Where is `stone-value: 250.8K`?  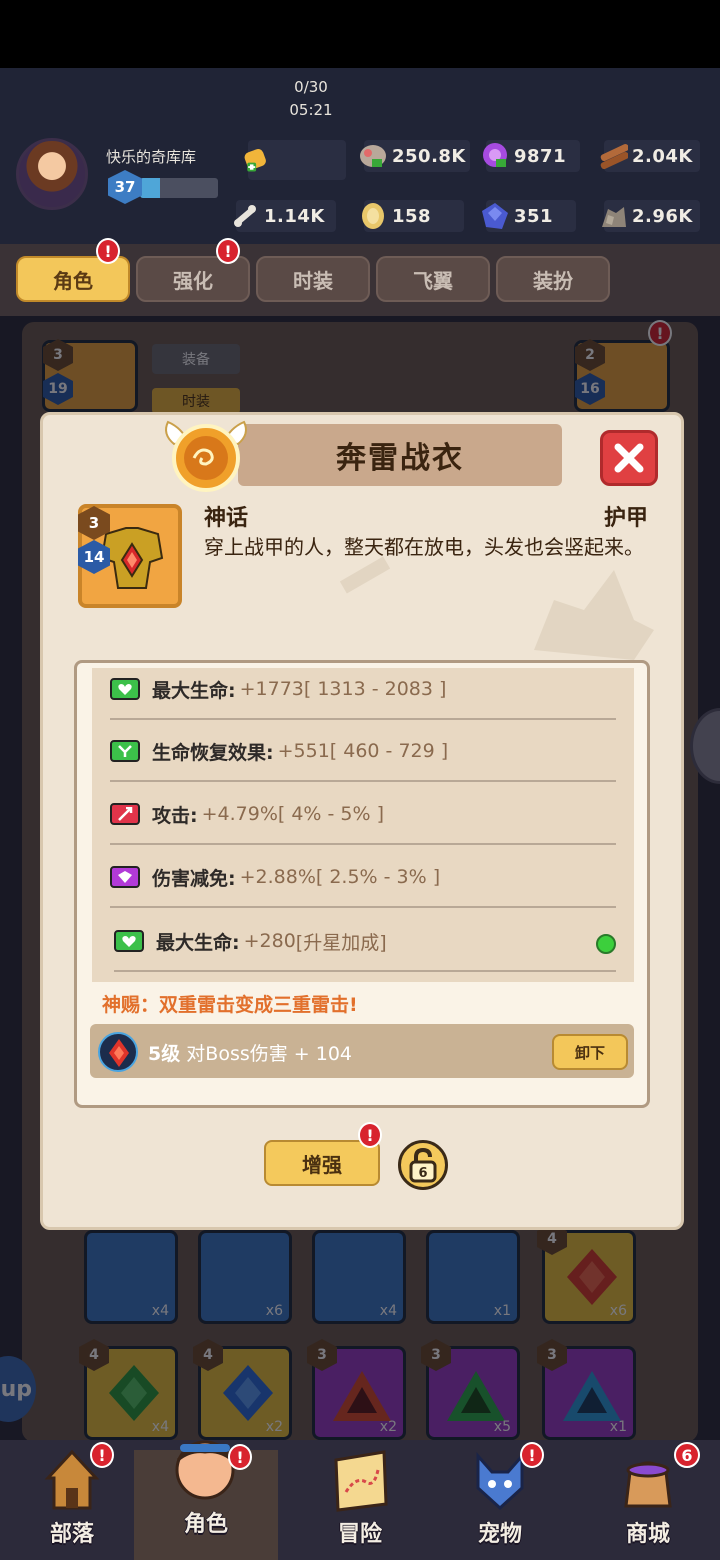
stone-value: 250.8K is located at coordinates (429, 156).